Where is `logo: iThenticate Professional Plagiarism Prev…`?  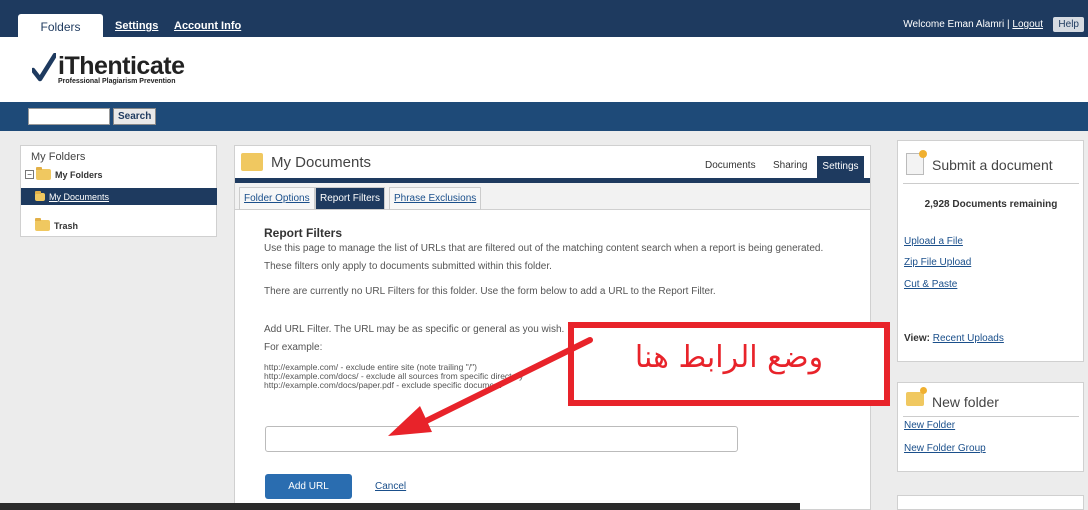
logo: iThenticate Professional Plagiarism Prev… is located at coordinates (108, 68).